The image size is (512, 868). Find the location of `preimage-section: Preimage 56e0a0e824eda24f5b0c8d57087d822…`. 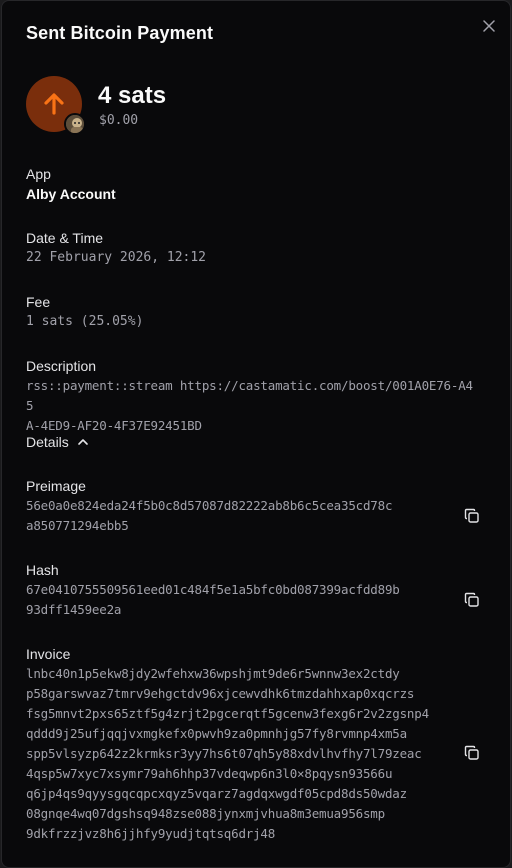

preimage-section: Preimage 56e0a0e824eda24f5b0c8d57087d822… is located at coordinates (238, 506).